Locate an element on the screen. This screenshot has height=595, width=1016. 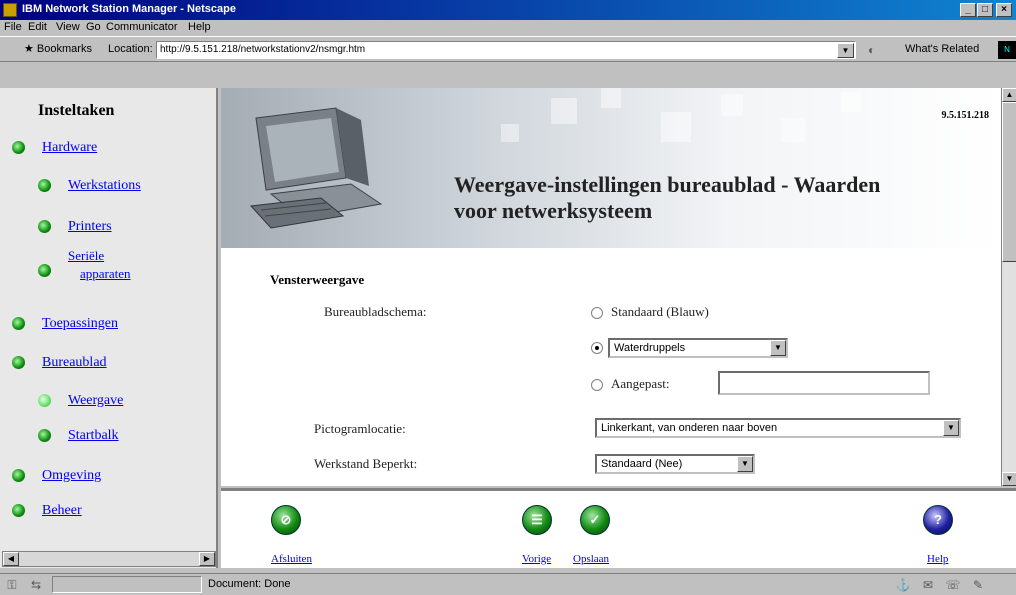
netscape-logo-icon: N is located at coordinates (1007, 50).